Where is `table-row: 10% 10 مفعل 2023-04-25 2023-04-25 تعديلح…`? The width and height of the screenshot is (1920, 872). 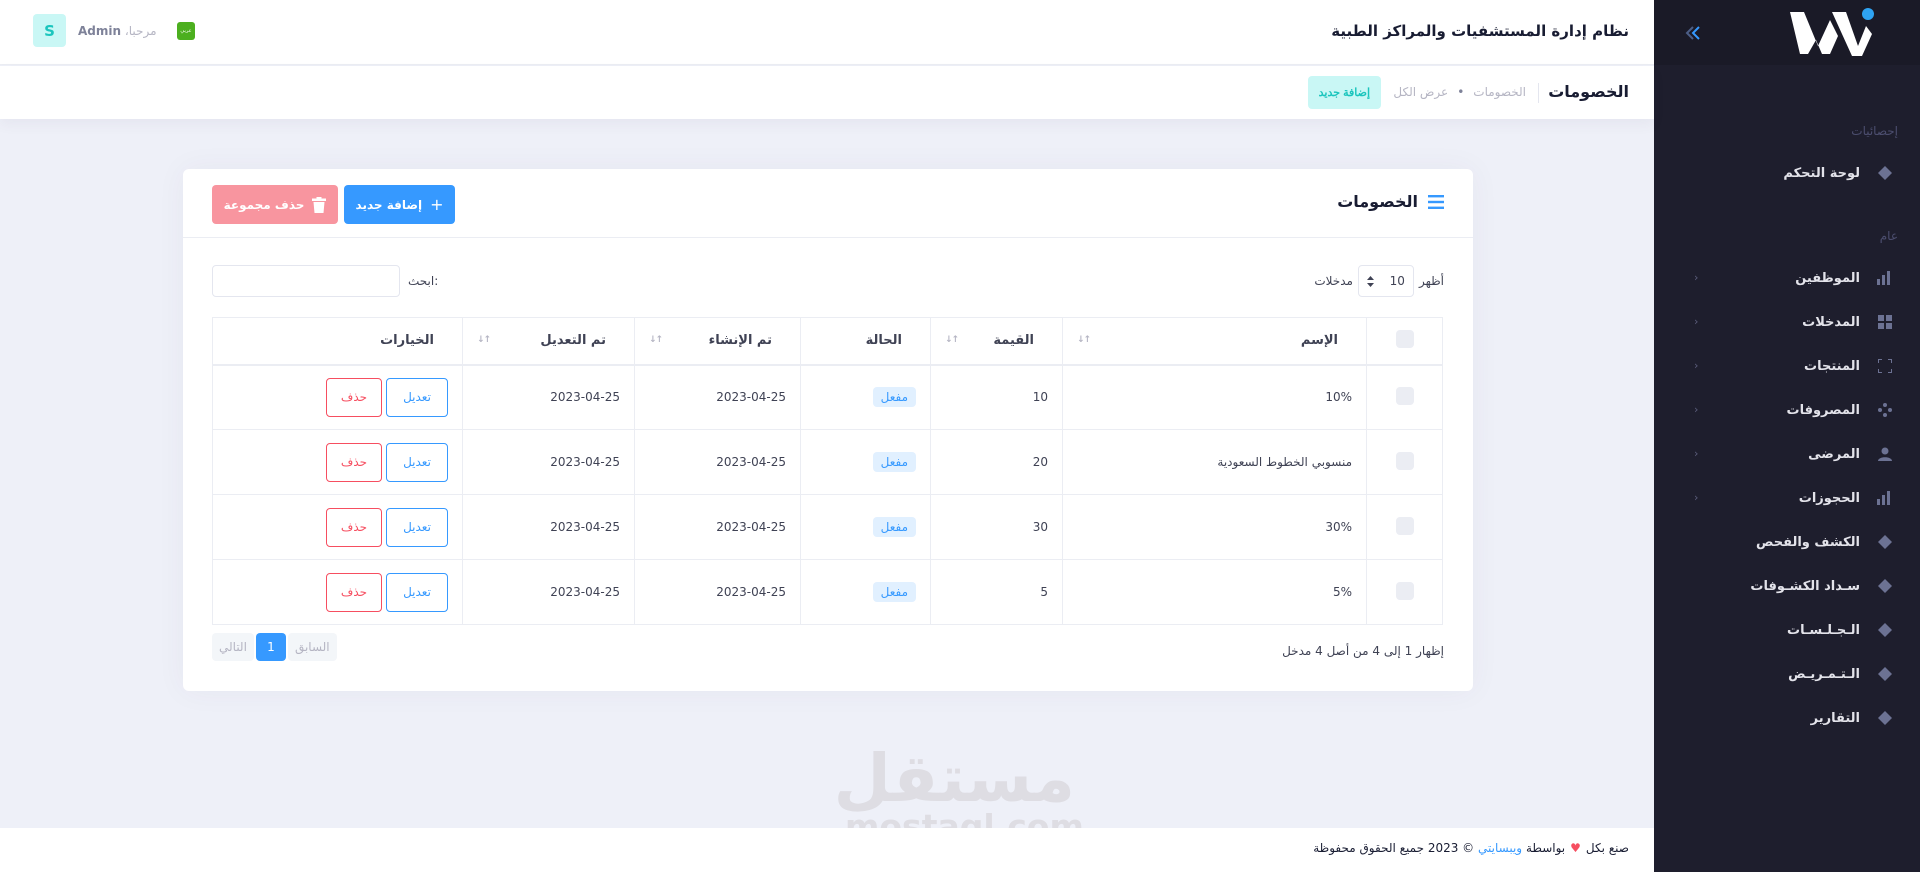
table-row: 10% 10 مفعل 2023-04-25 2023-04-25 تعديلح… is located at coordinates (827, 397).